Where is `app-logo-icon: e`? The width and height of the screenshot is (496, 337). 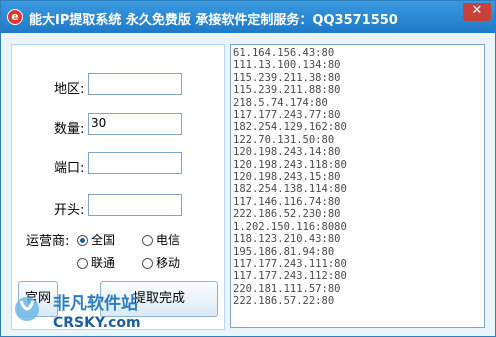
app-logo-icon: e is located at coordinates (15, 17).